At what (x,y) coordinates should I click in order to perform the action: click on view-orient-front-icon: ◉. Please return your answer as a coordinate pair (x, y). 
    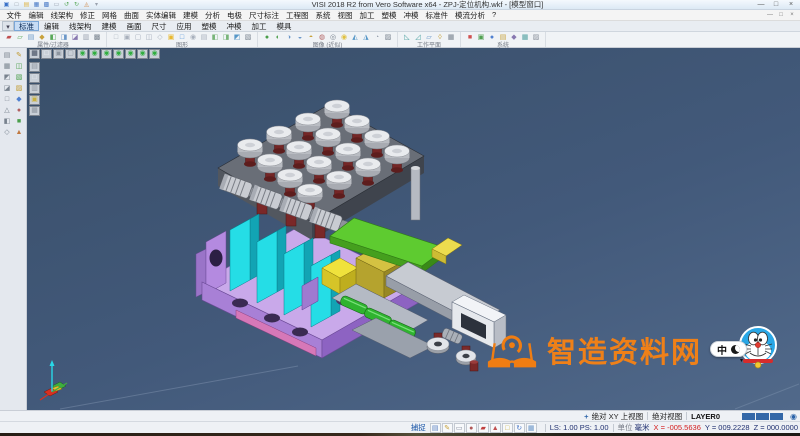
    Looking at the image, I should click on (94, 54).